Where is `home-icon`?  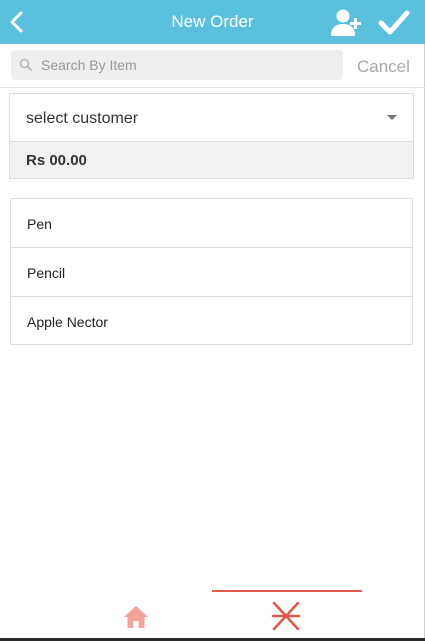
home-icon is located at coordinates (136, 617).